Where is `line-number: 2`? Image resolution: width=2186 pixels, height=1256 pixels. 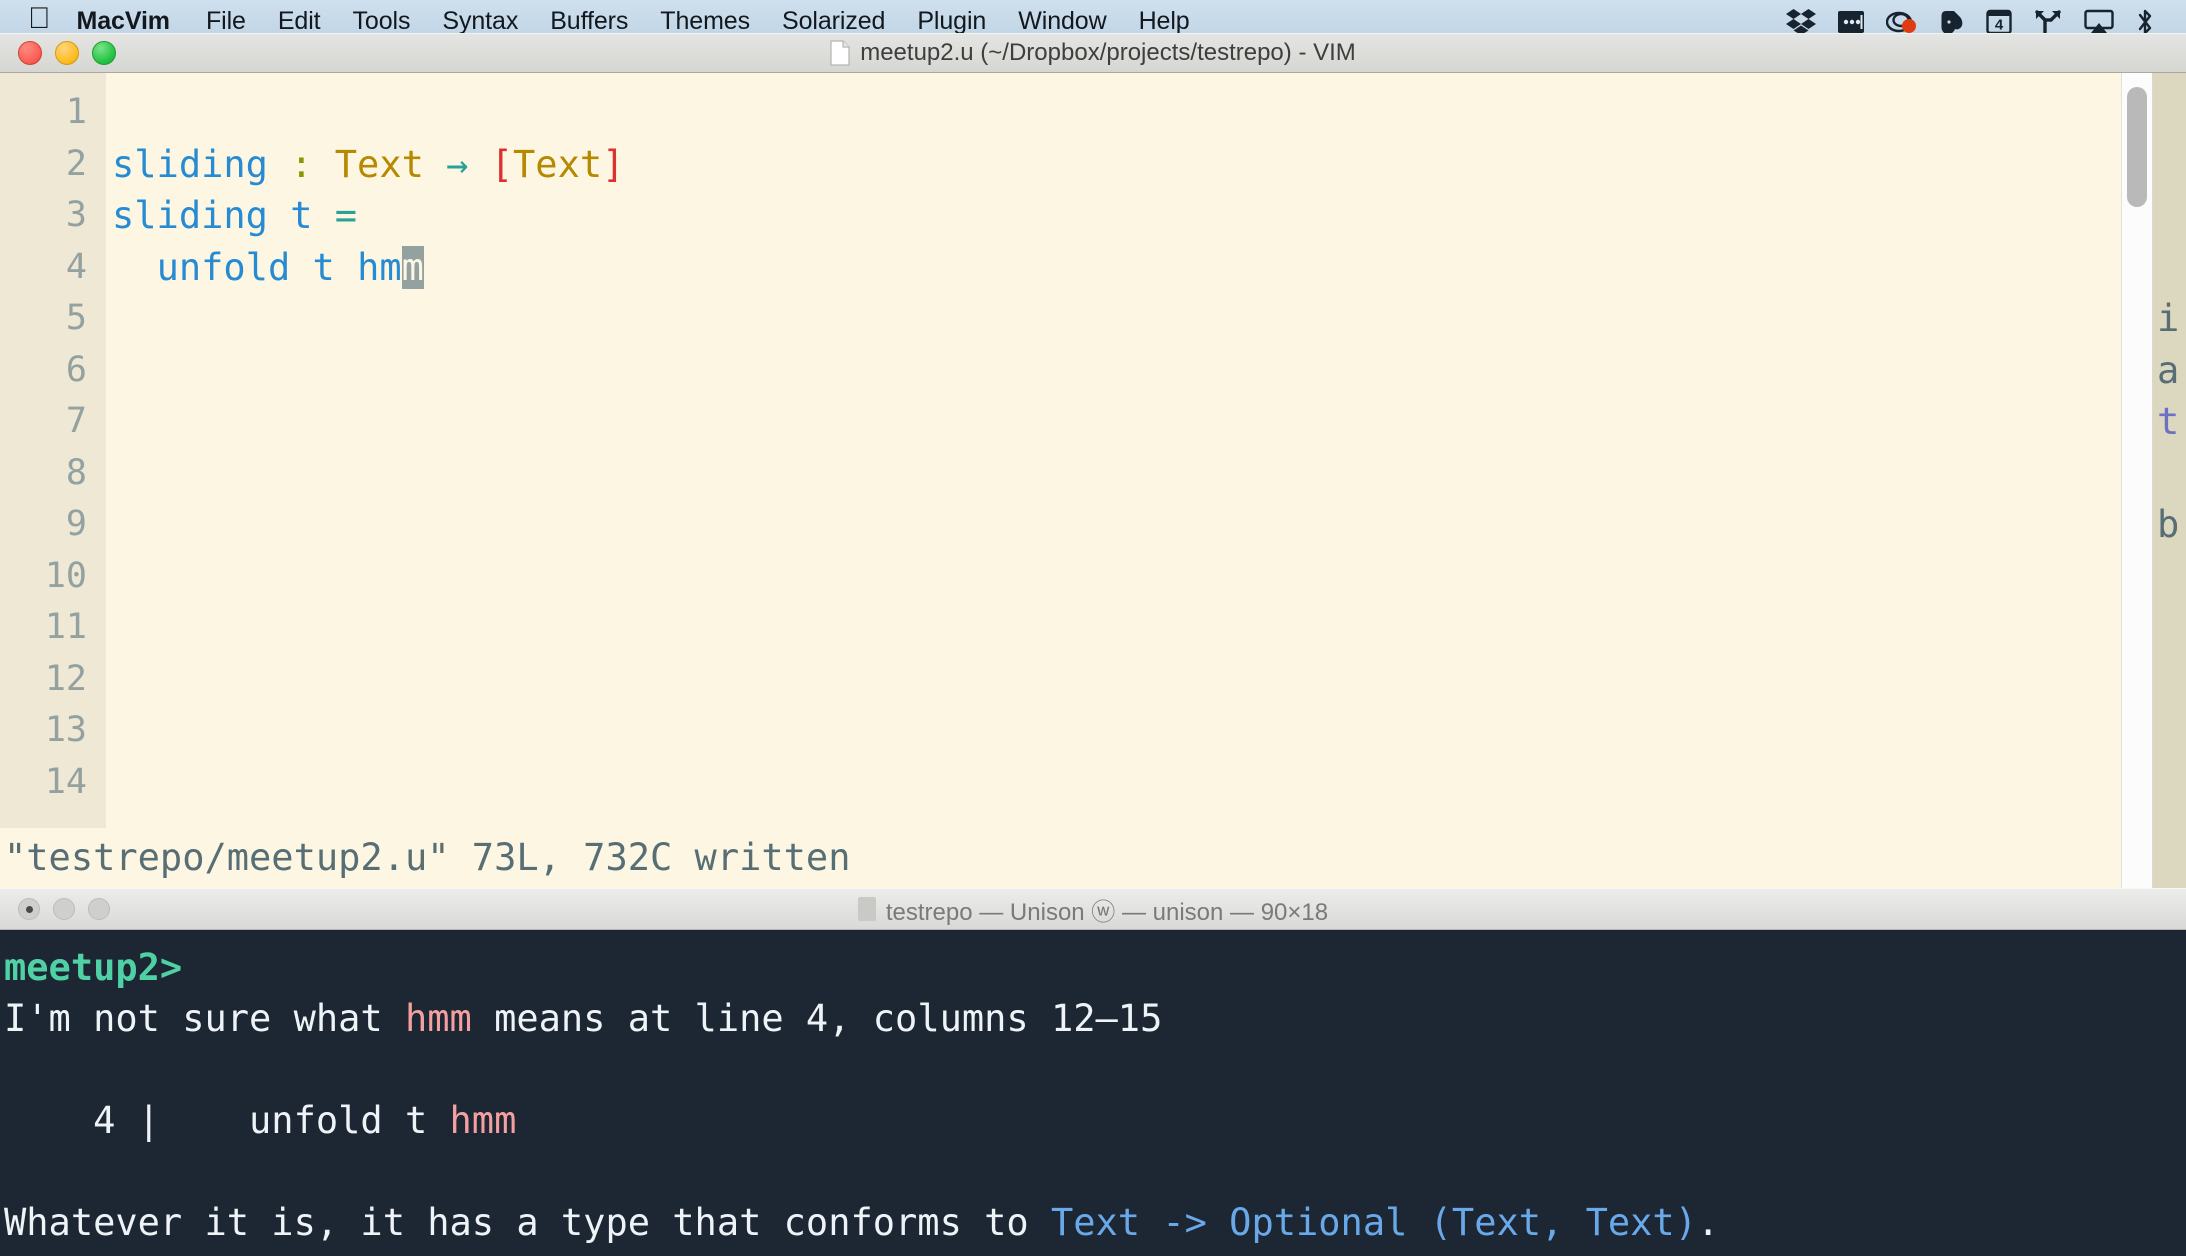
line-number: 2 is located at coordinates (76, 163).